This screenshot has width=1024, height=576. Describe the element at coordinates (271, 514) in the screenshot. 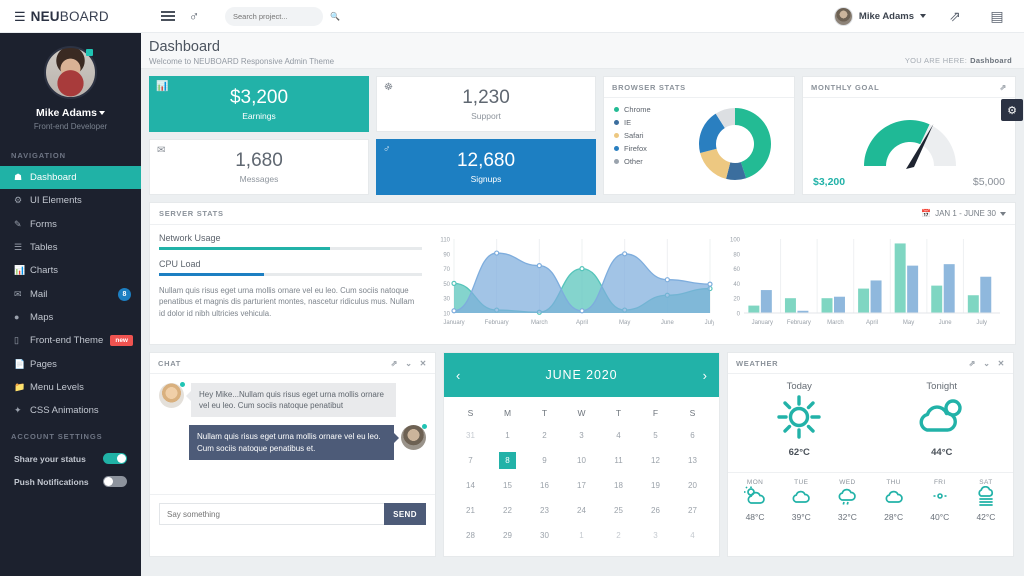

I see `chat-input` at that location.